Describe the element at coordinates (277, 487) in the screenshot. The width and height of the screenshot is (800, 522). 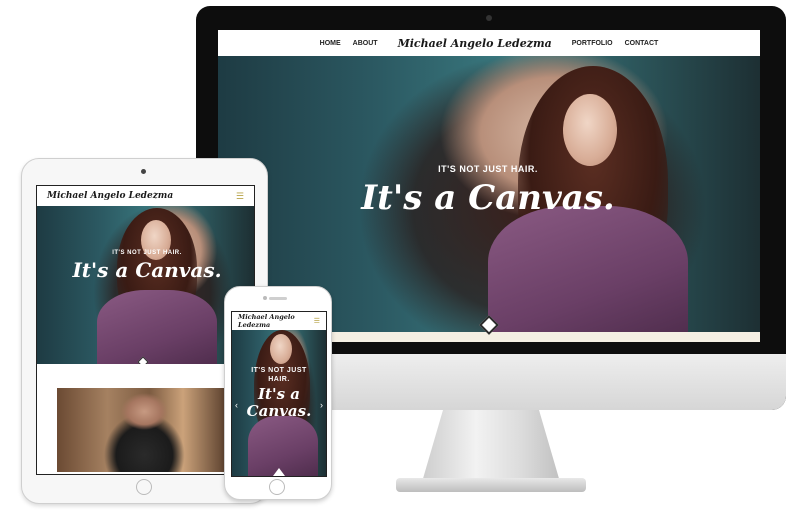
I see `iphone-home-button` at that location.